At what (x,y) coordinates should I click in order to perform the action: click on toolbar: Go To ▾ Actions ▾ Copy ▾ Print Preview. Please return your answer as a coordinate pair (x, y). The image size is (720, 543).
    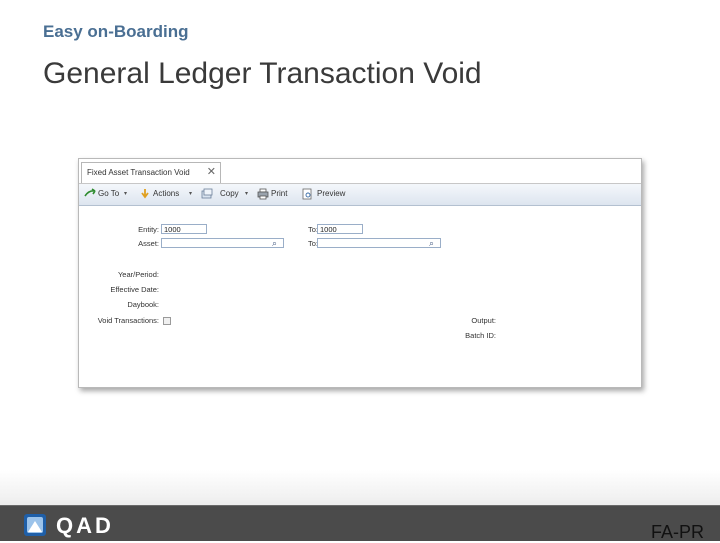
    Looking at the image, I should click on (360, 195).